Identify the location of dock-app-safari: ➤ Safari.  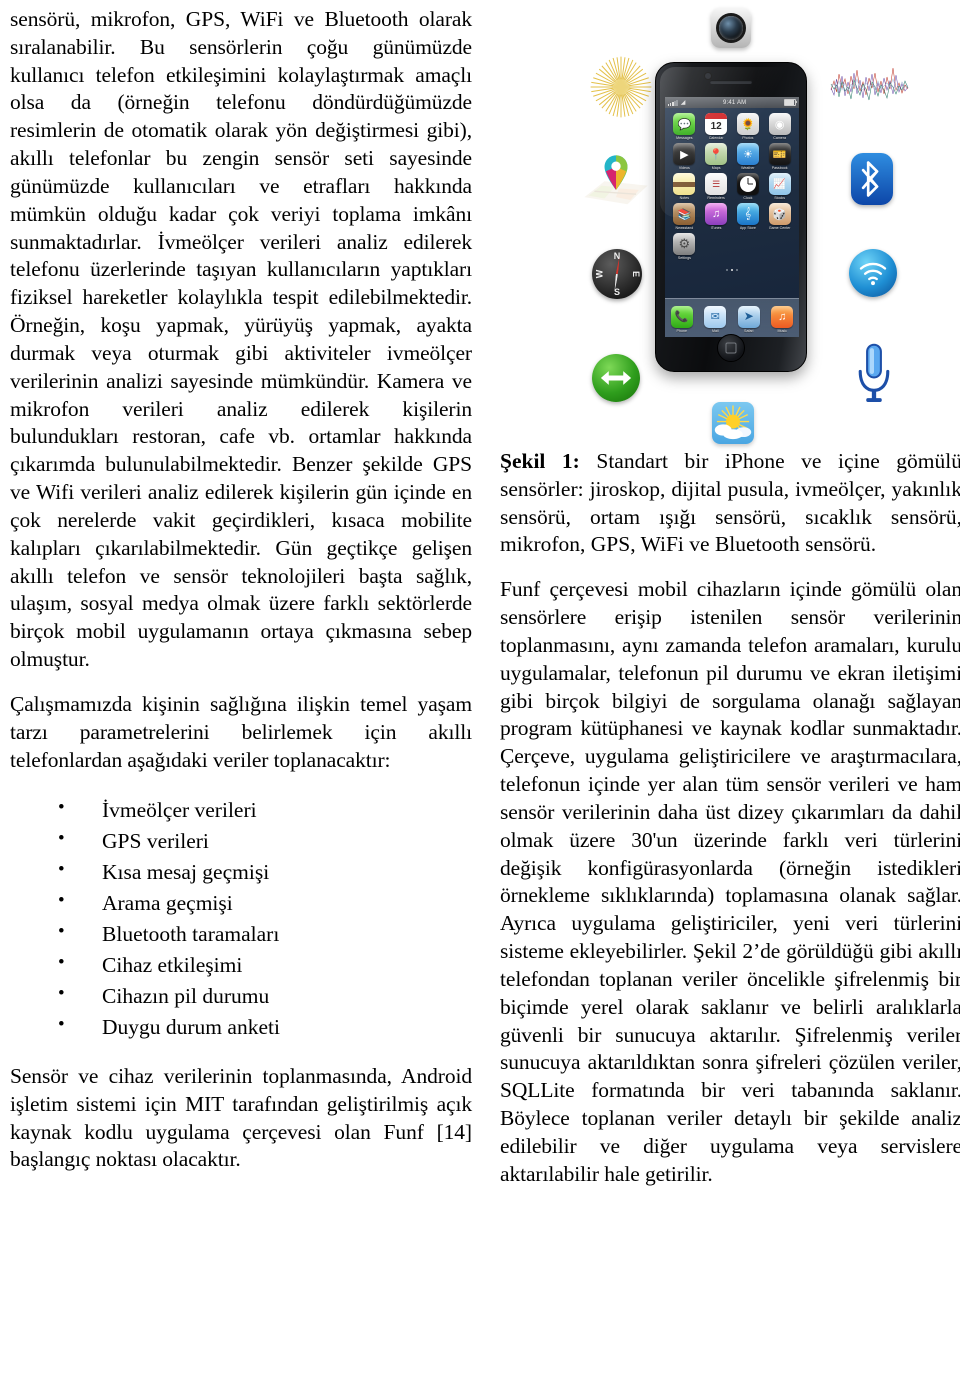
(748, 319).